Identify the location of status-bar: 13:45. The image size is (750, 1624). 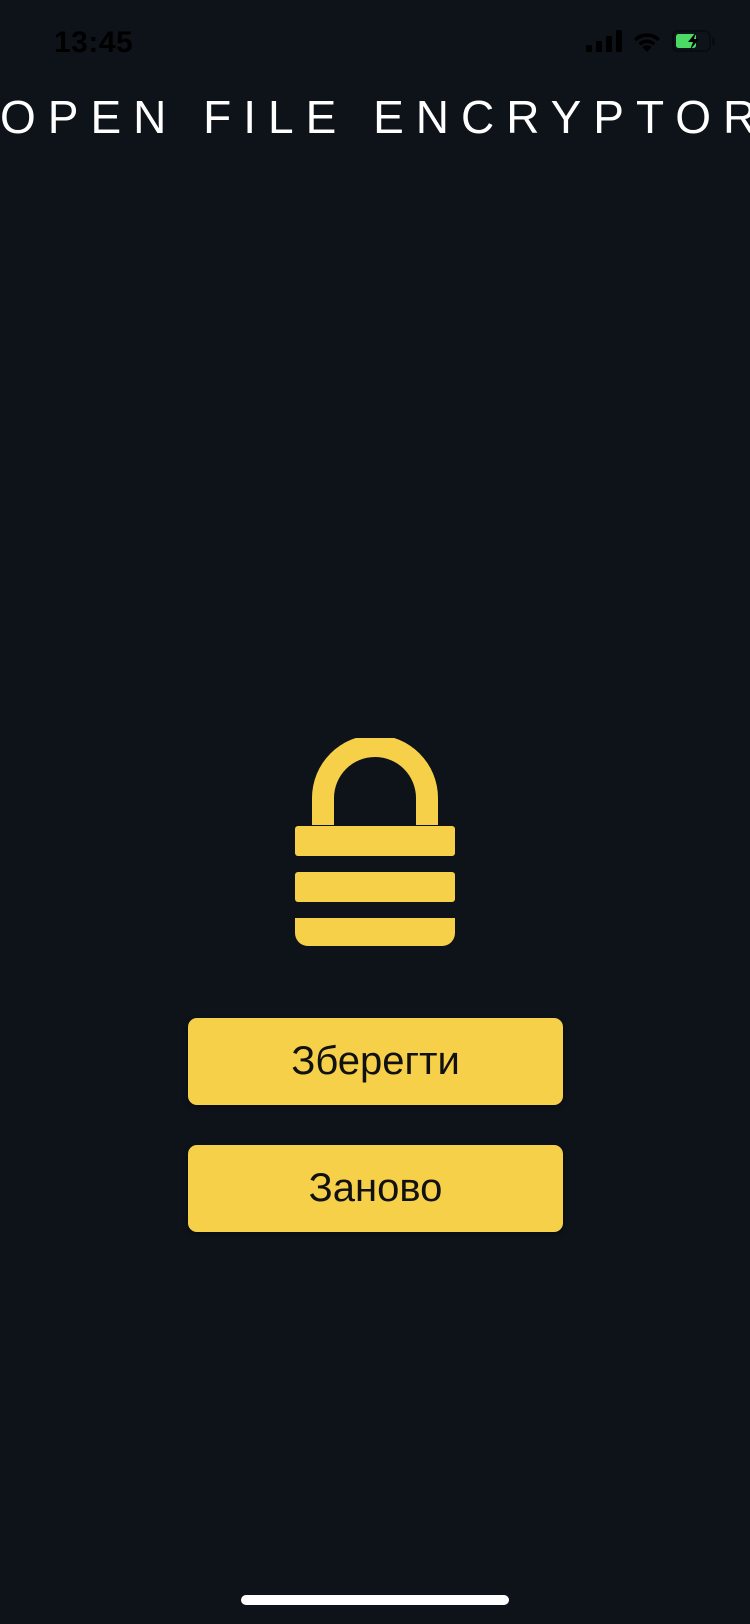
(375, 45).